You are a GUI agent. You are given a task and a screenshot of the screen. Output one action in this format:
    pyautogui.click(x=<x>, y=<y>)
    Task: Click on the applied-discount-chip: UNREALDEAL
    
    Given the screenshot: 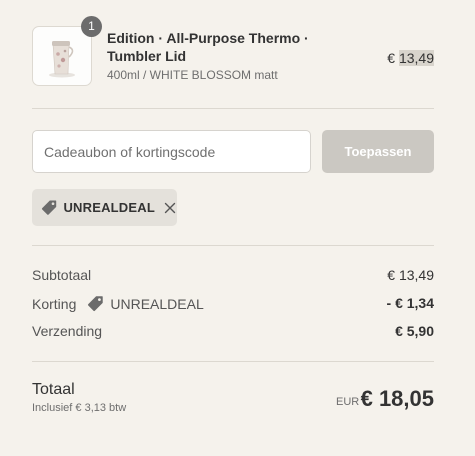 What is the action you would take?
    pyautogui.click(x=104, y=207)
    